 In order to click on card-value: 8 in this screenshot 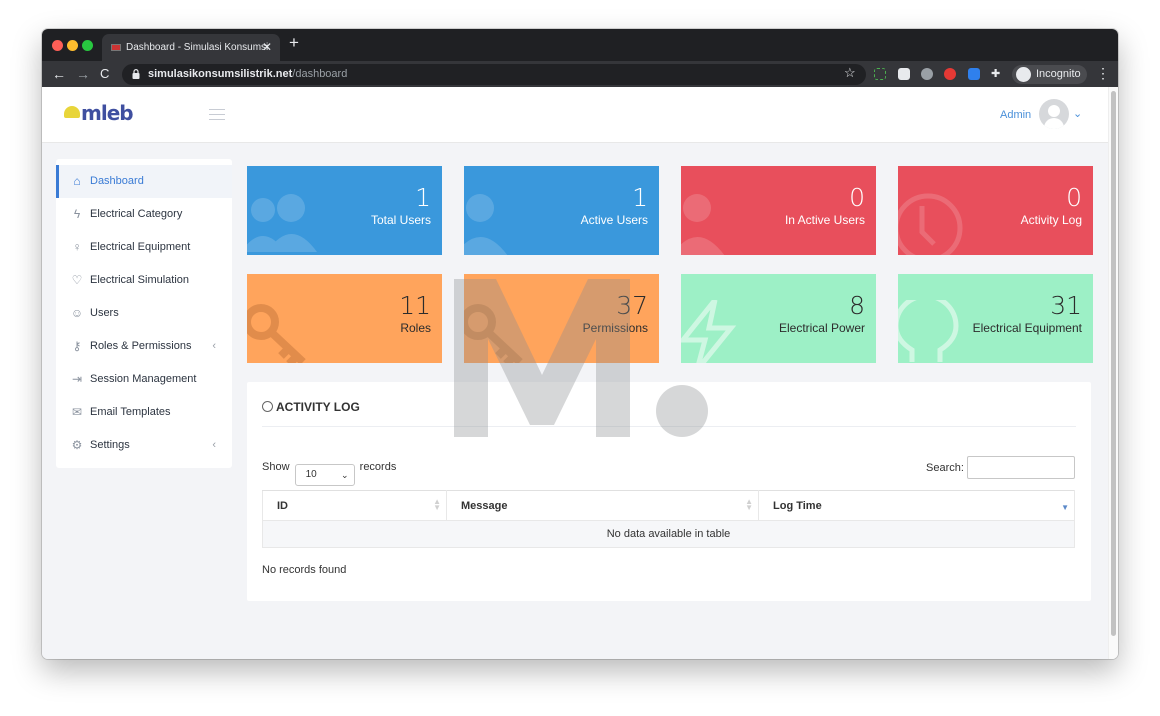, I will do `click(857, 305)`.